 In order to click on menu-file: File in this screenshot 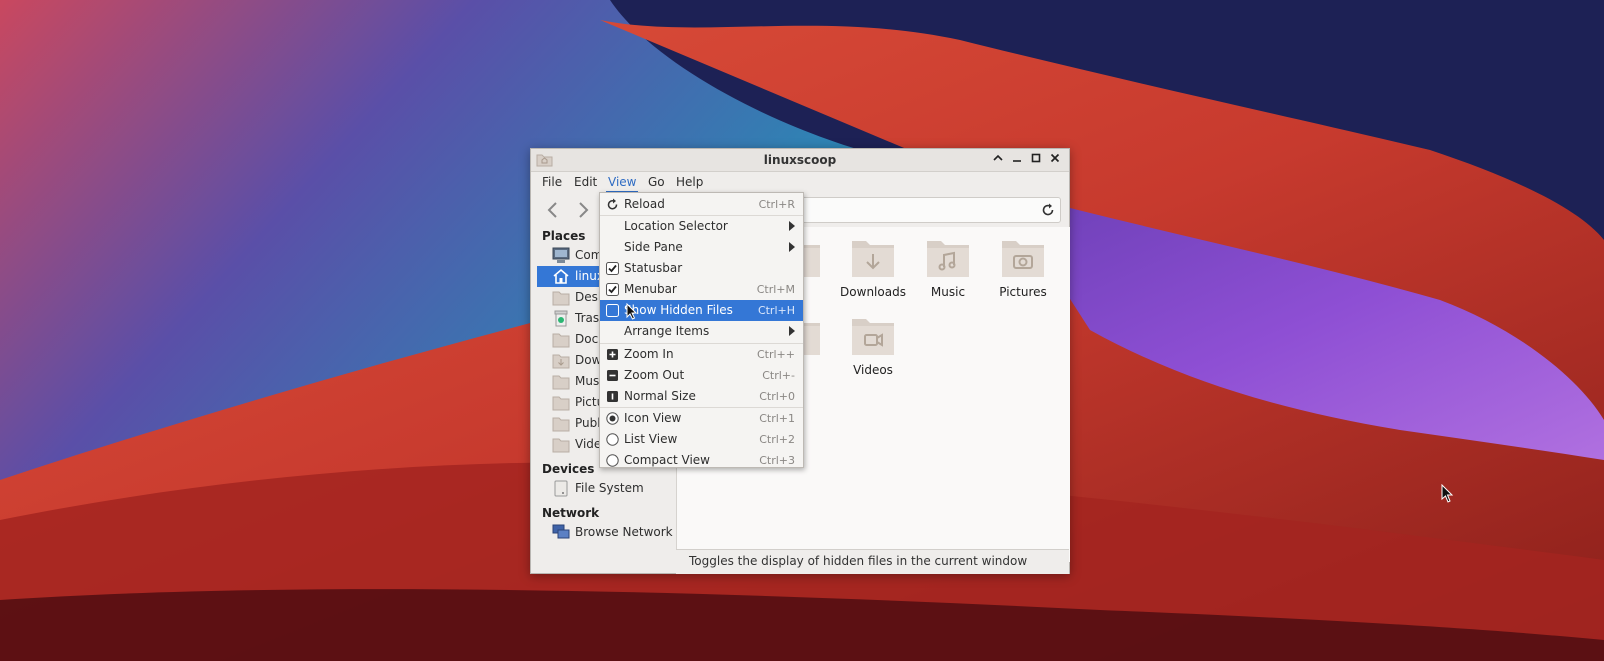, I will do `click(552, 182)`.